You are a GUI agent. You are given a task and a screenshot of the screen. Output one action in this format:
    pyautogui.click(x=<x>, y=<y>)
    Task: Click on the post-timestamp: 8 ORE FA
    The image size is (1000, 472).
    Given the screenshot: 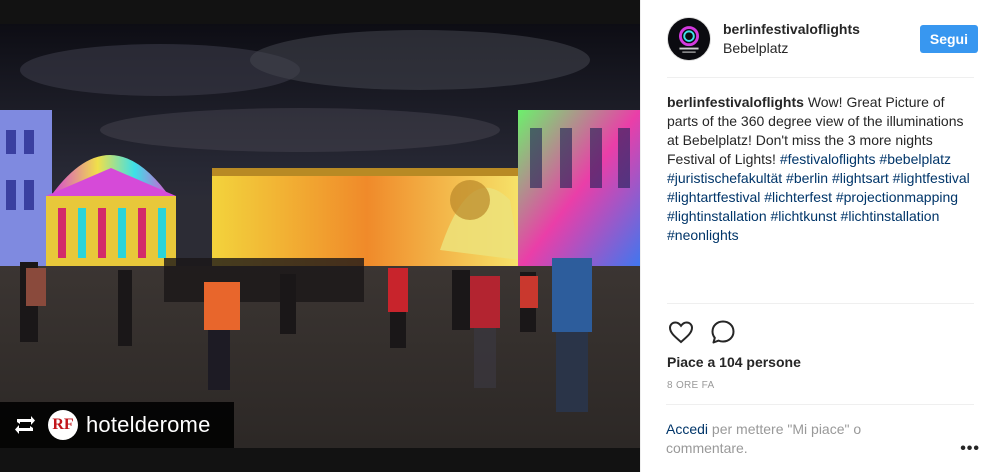 What is the action you would take?
    pyautogui.click(x=820, y=385)
    